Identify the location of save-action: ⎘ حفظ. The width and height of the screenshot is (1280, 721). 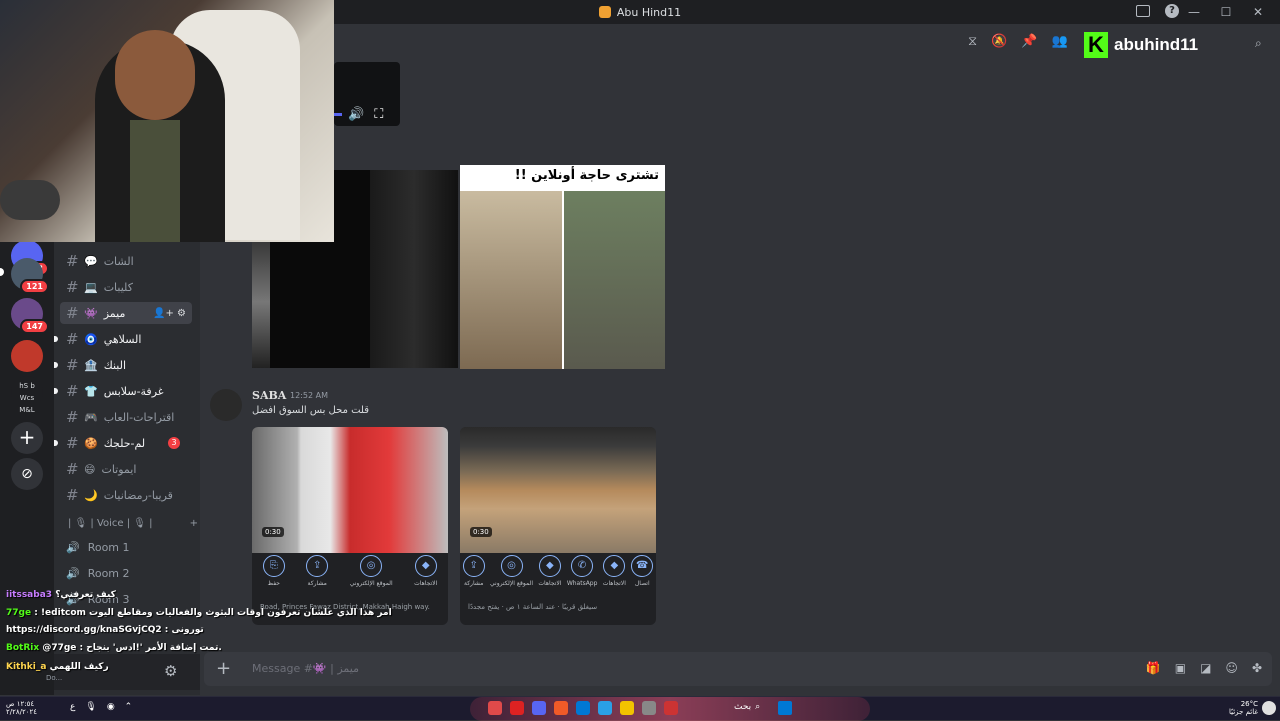
(273, 571).